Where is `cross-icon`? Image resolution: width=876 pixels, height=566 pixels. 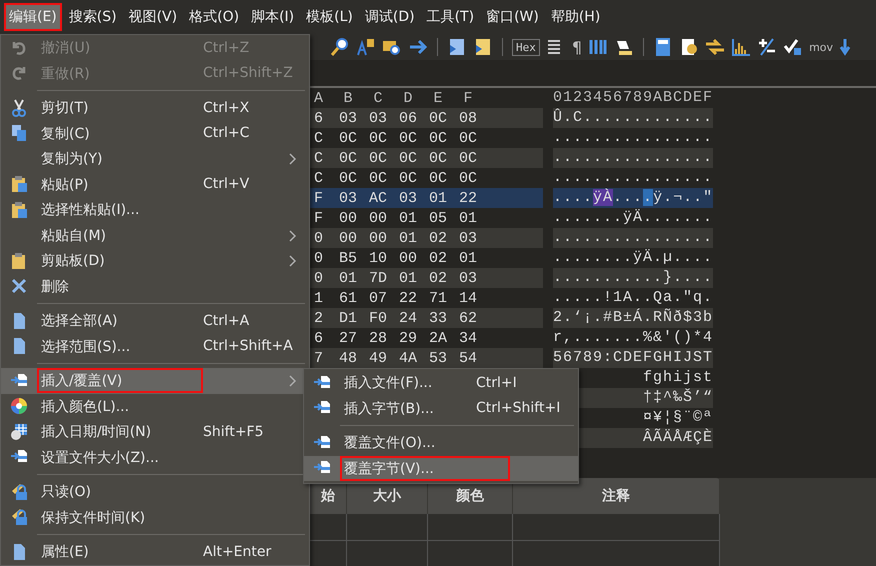
cross-icon is located at coordinates (19, 286).